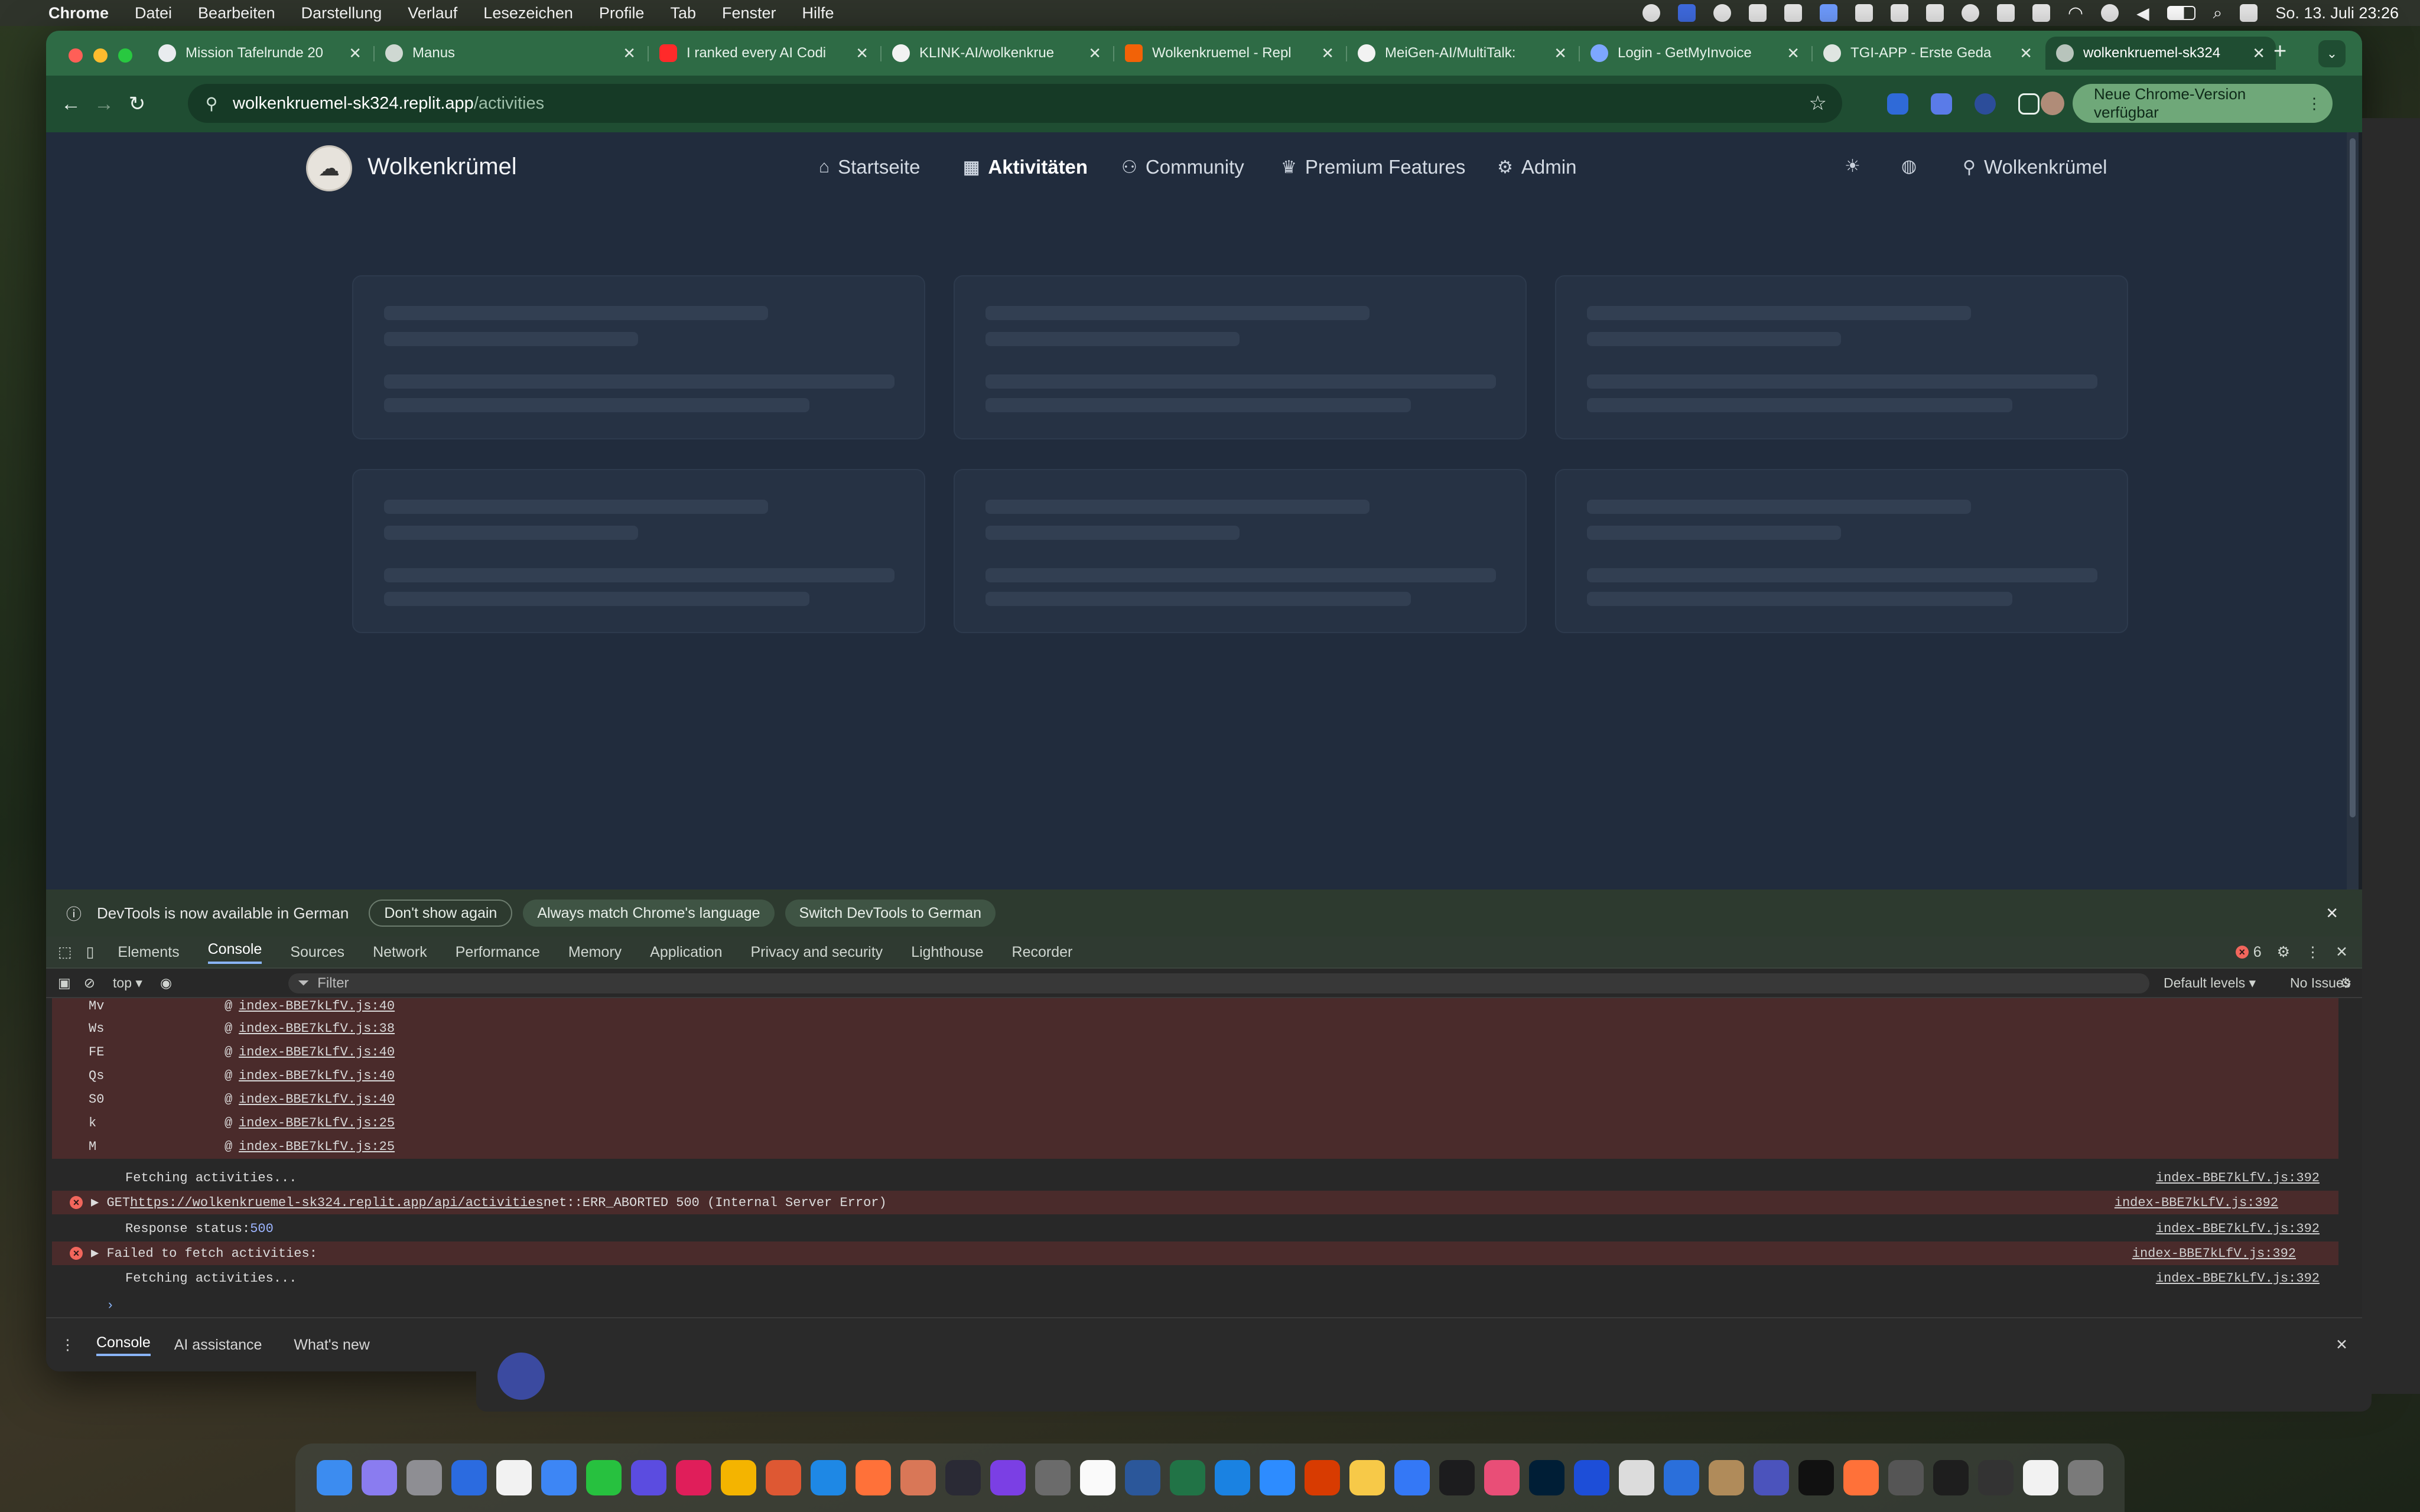  Describe the element at coordinates (1097, 1477) in the screenshot. I see `textedit-icon` at that location.